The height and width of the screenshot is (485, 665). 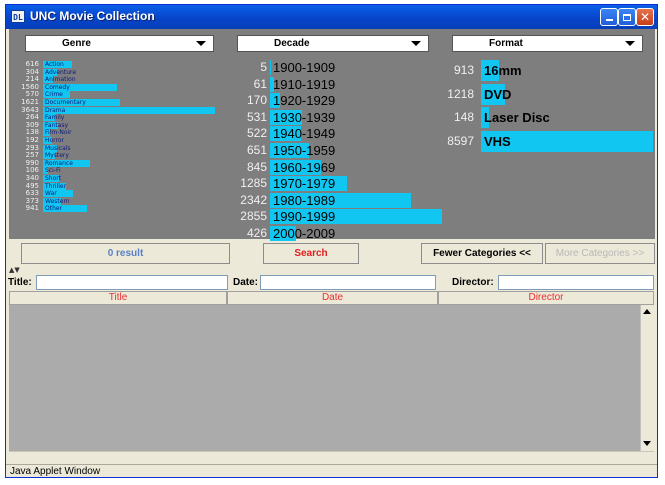 I want to click on decade-item: 1285 1970-1979, so click(x=229, y=183).